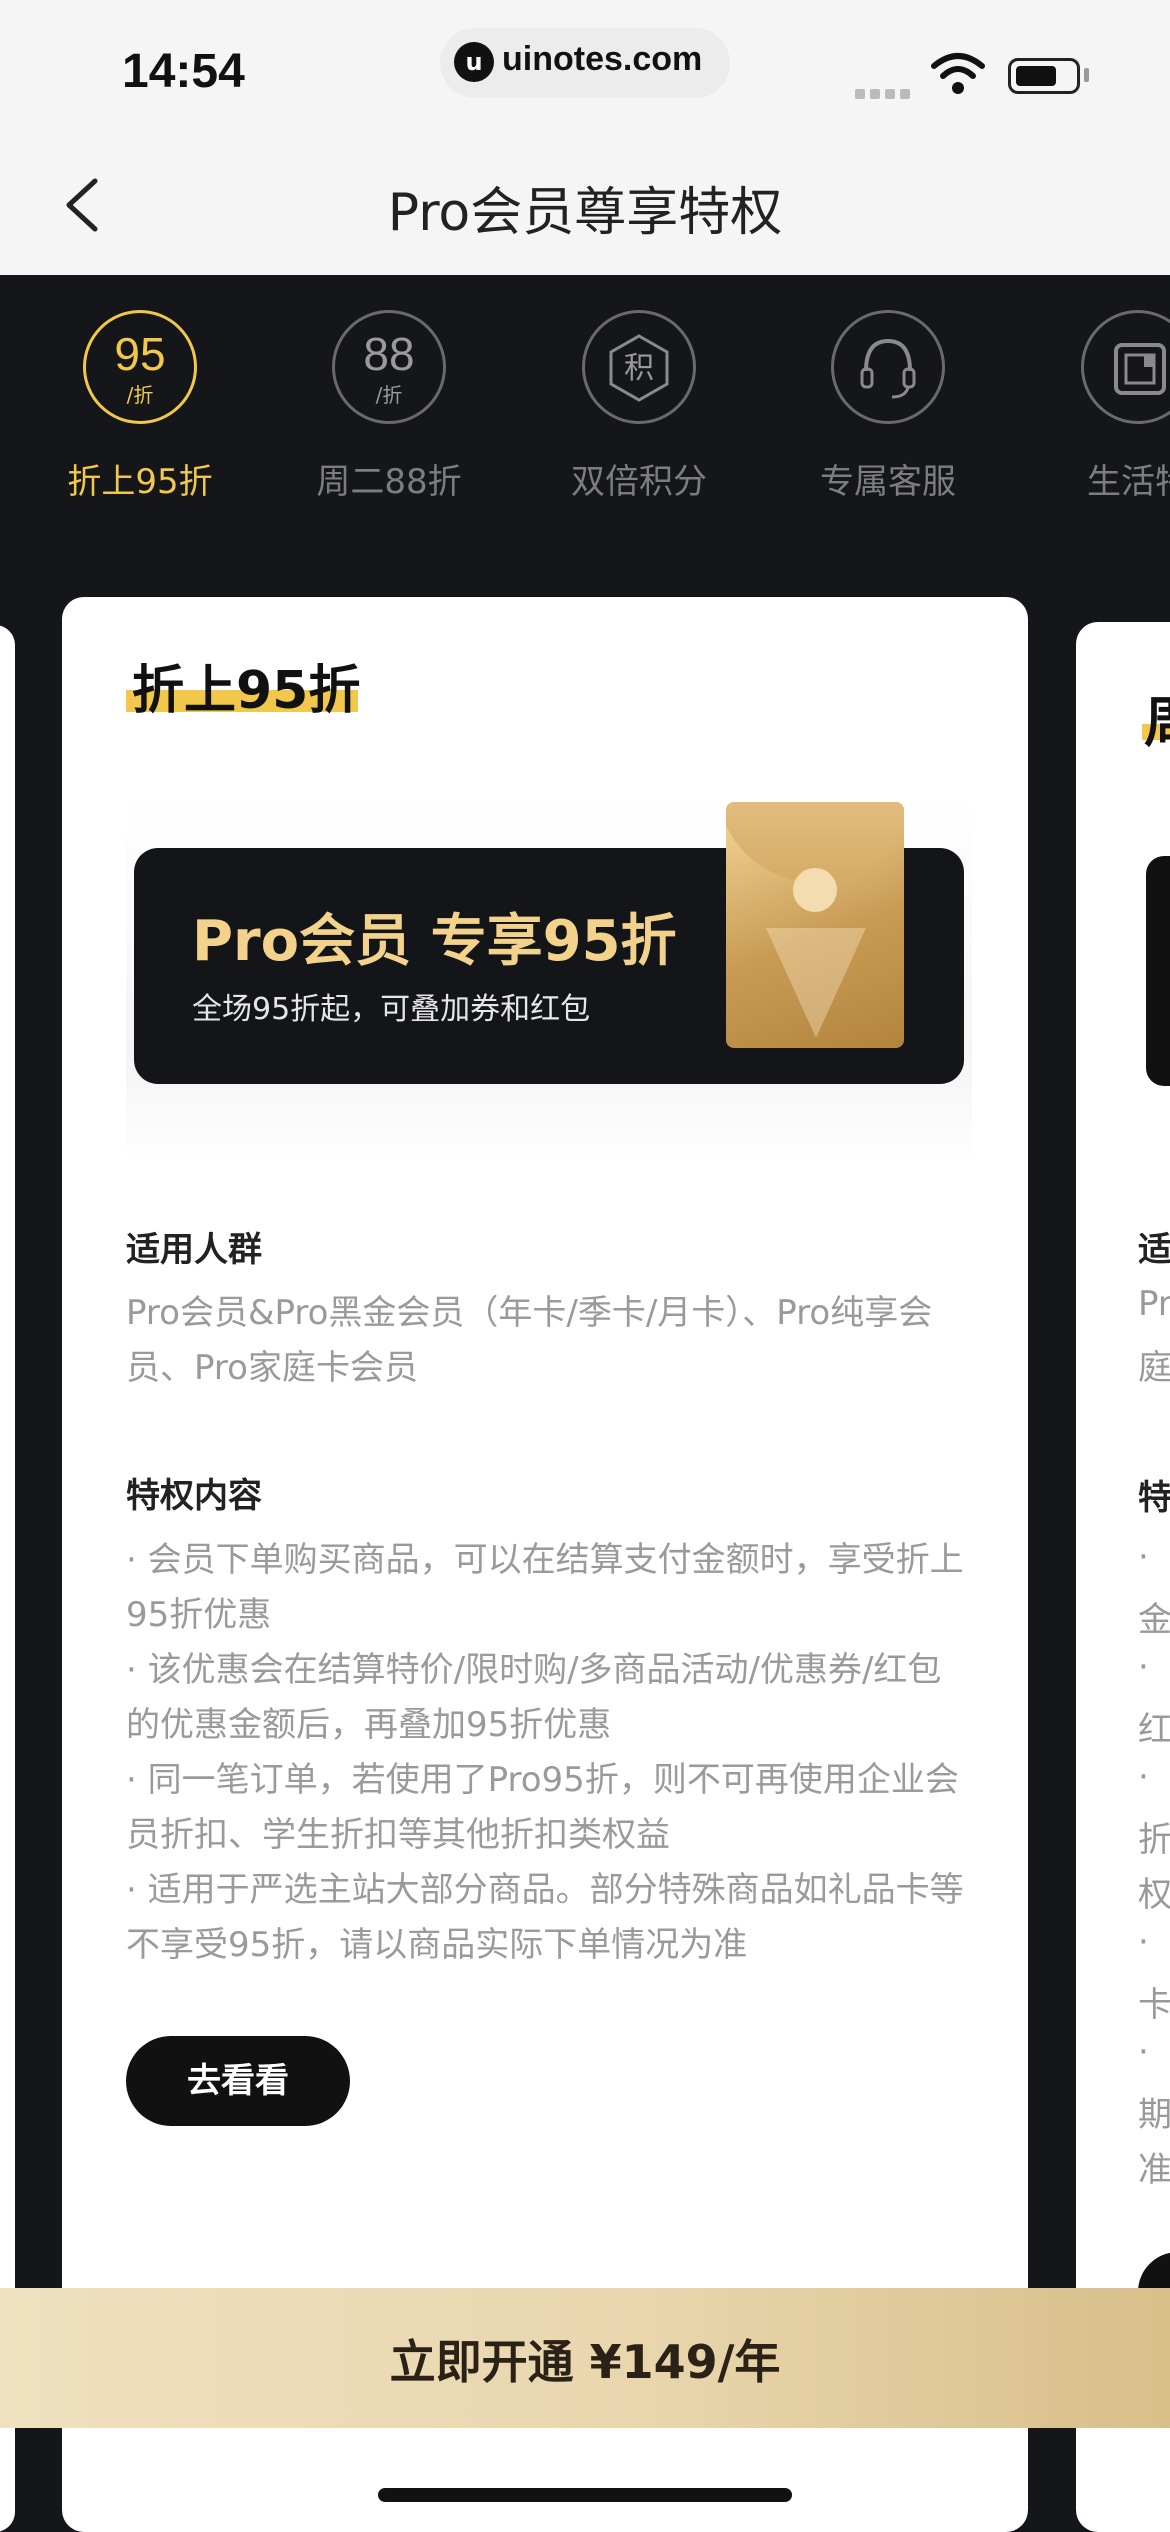  Describe the element at coordinates (1086, 75) in the screenshot. I see `battery-tip` at that location.